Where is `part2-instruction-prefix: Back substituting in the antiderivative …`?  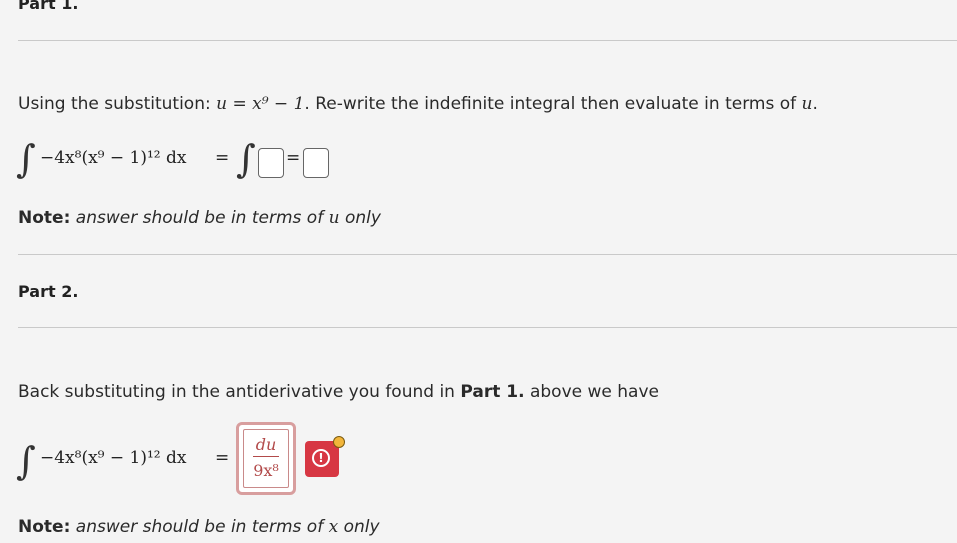 part2-instruction-prefix: Back substituting in the antiderivative … is located at coordinates (239, 392).